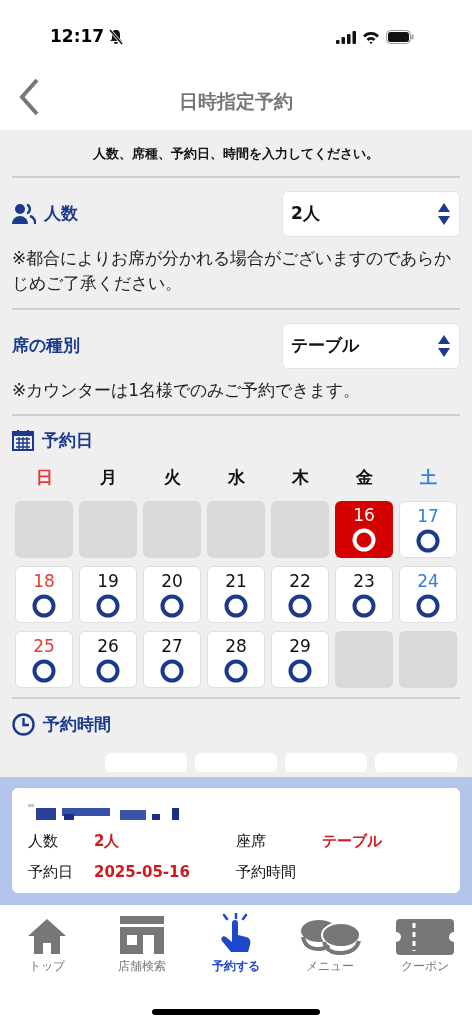  I want to click on calendar-day: 16, so click(364, 529).